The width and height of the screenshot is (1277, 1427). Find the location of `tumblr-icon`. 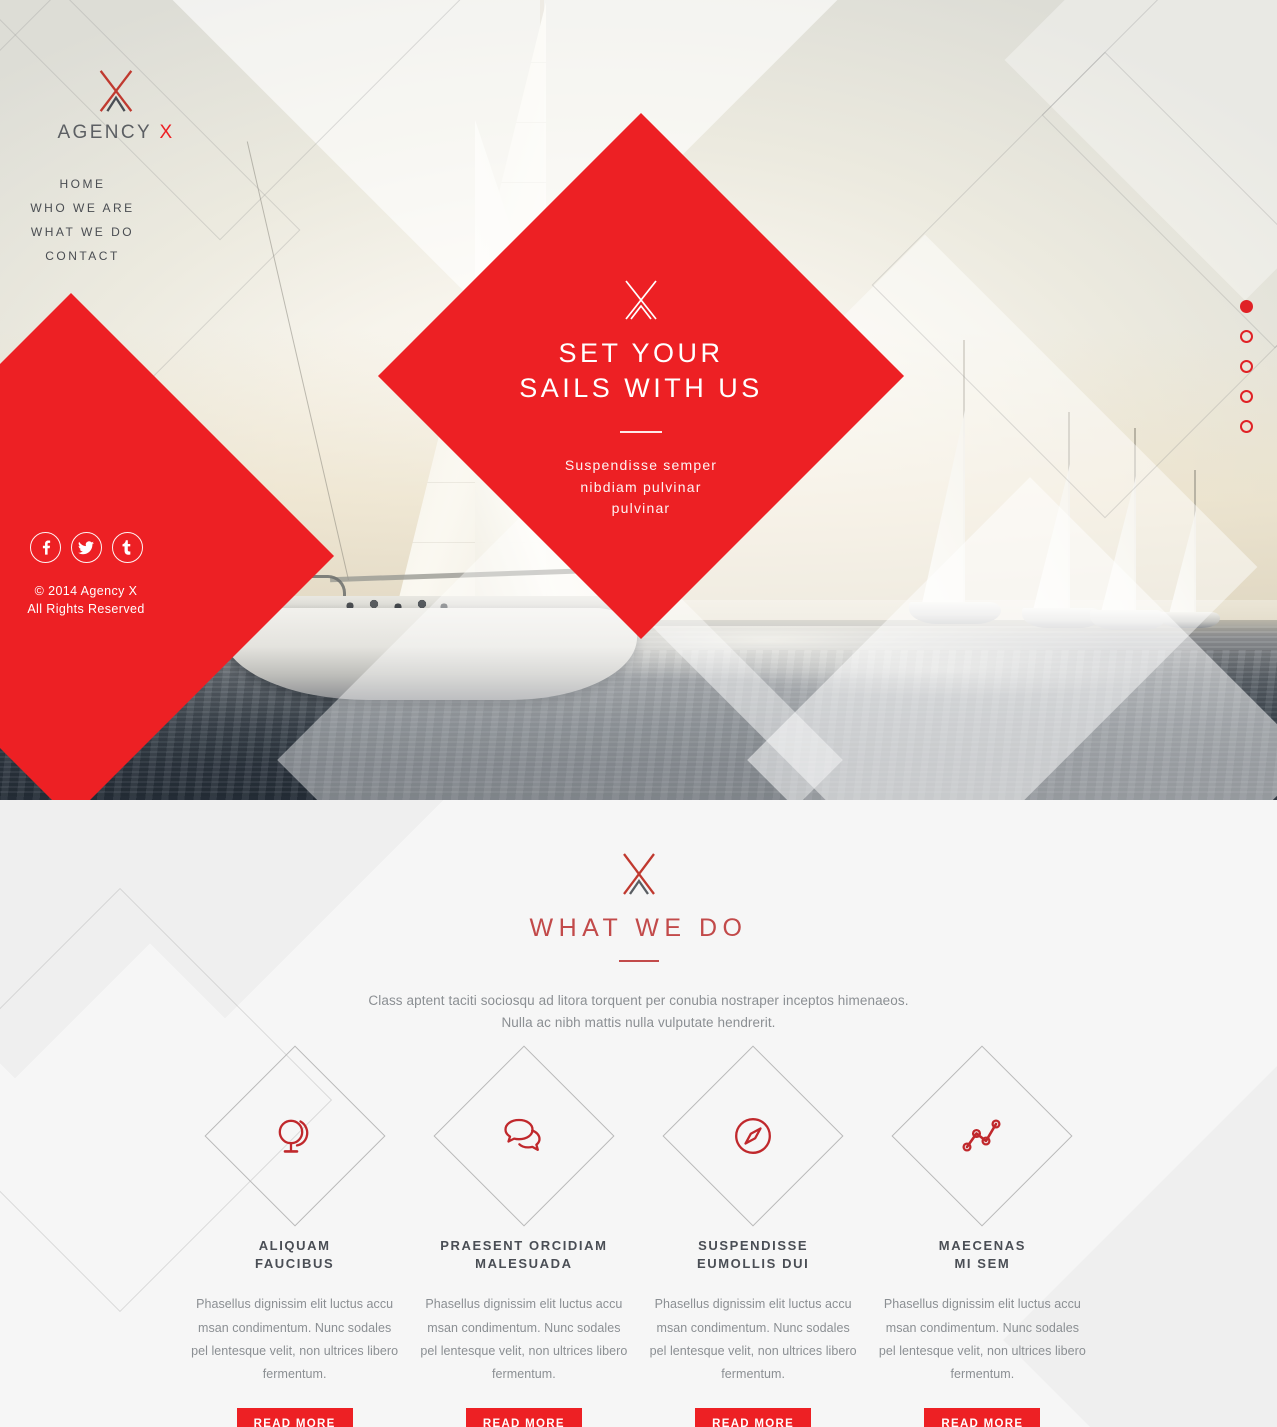

tumblr-icon is located at coordinates (127, 547).